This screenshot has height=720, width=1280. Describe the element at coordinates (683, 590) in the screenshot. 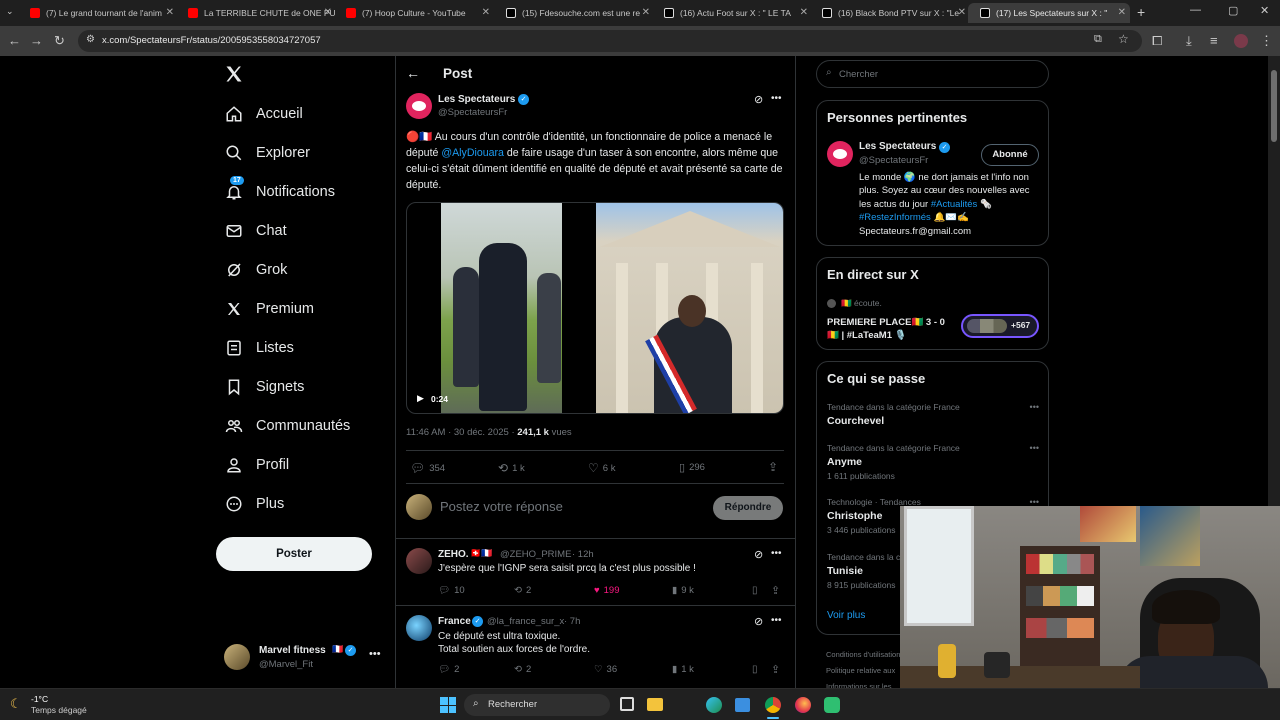

I see `views-action: ▮ 9 k` at that location.